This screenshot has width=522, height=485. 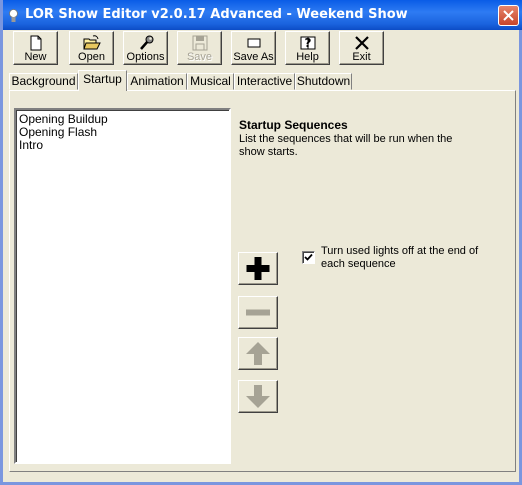 I want to click on help-icon: ?, so click(x=307, y=43).